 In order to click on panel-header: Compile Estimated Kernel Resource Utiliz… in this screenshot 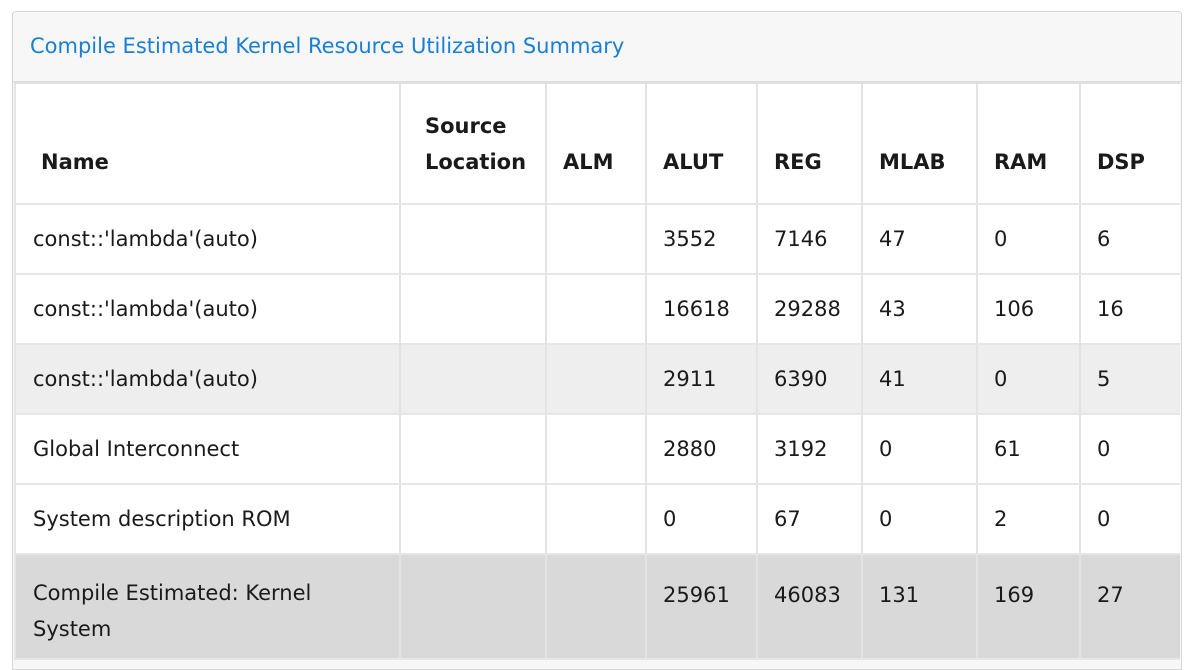, I will do `click(597, 47)`.